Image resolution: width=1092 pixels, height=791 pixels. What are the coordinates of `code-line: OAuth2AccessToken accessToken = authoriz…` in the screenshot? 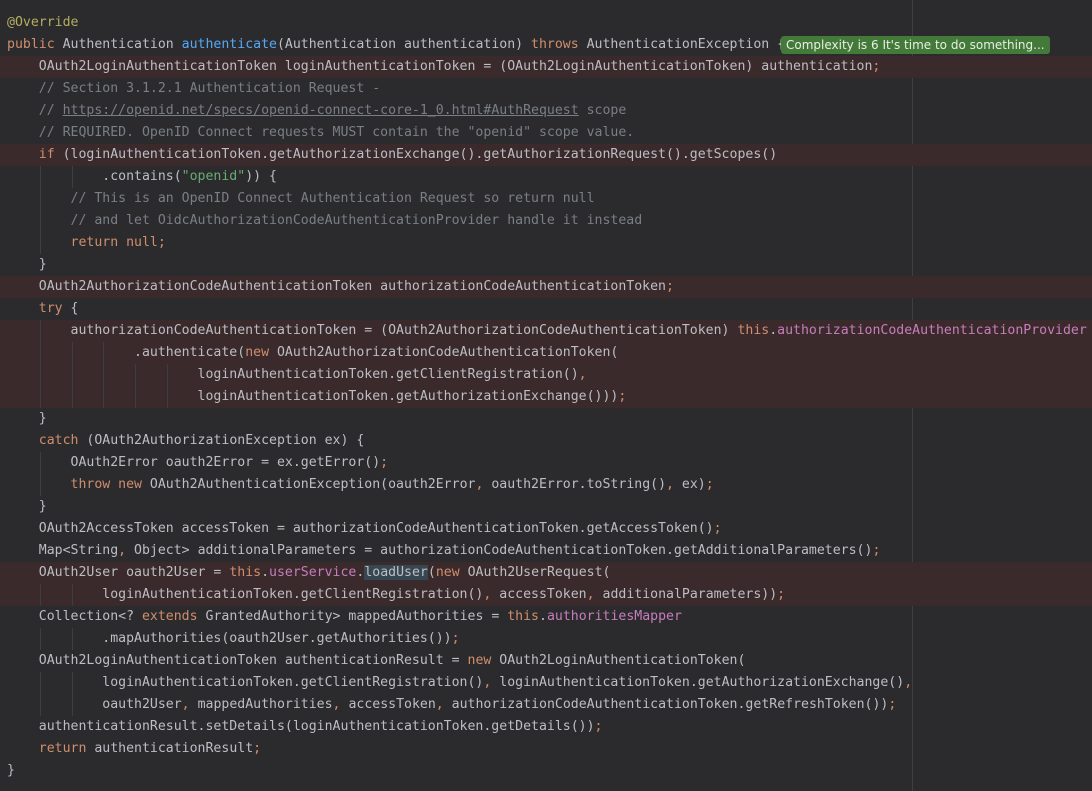 It's located at (546, 529).